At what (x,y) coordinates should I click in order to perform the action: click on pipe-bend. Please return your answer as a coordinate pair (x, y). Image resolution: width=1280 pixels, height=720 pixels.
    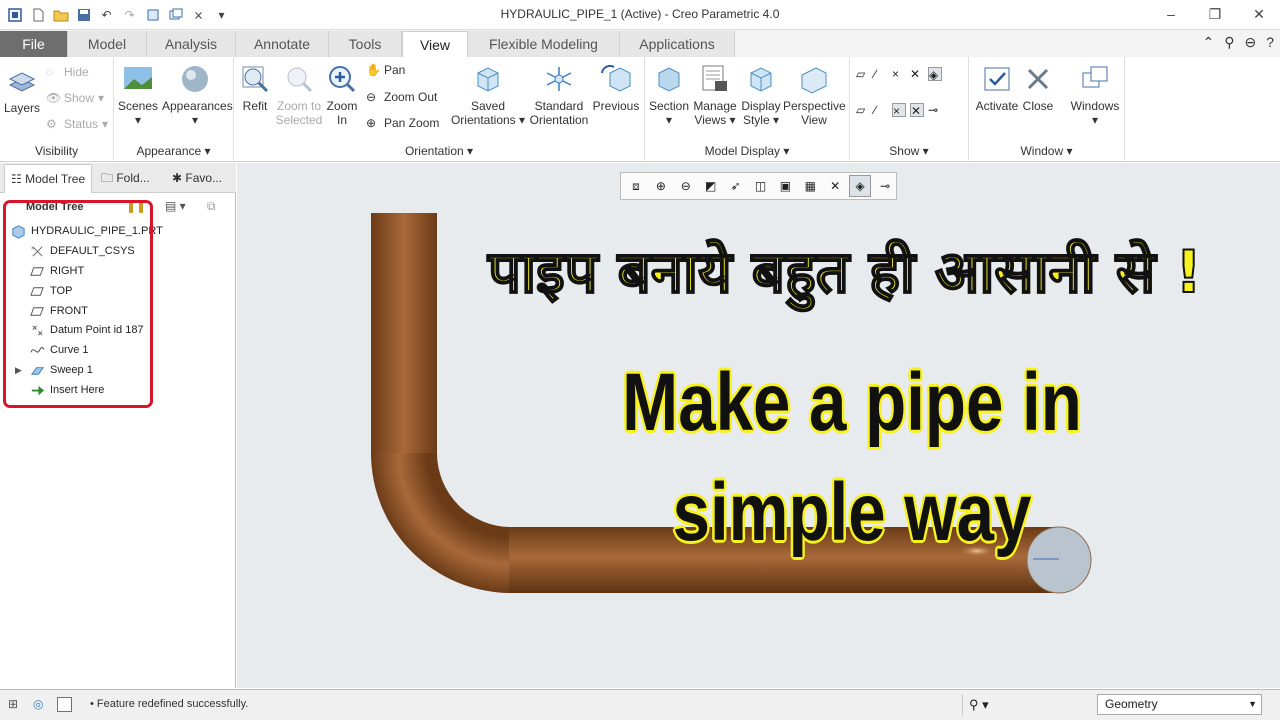
    Looking at the image, I should click on (441, 523).